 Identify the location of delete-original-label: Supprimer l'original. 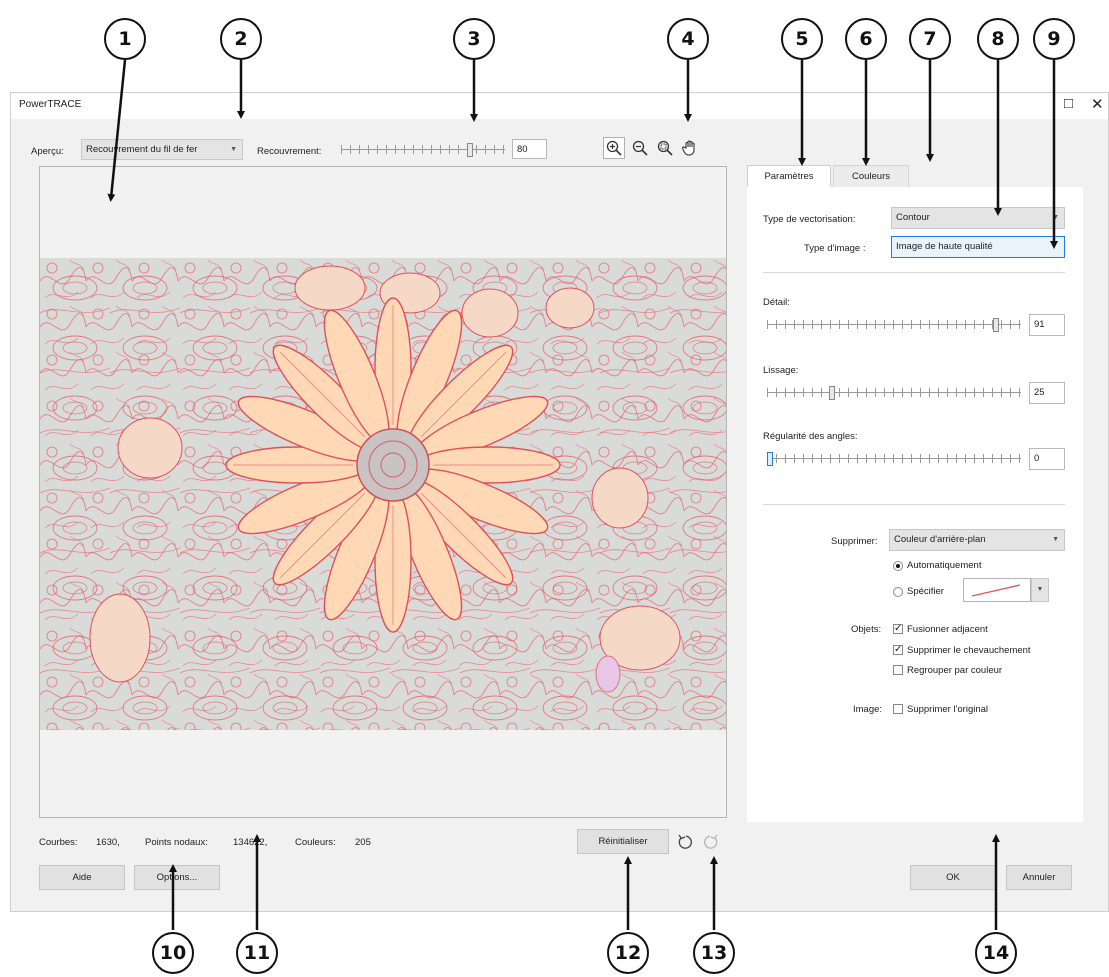
(948, 709).